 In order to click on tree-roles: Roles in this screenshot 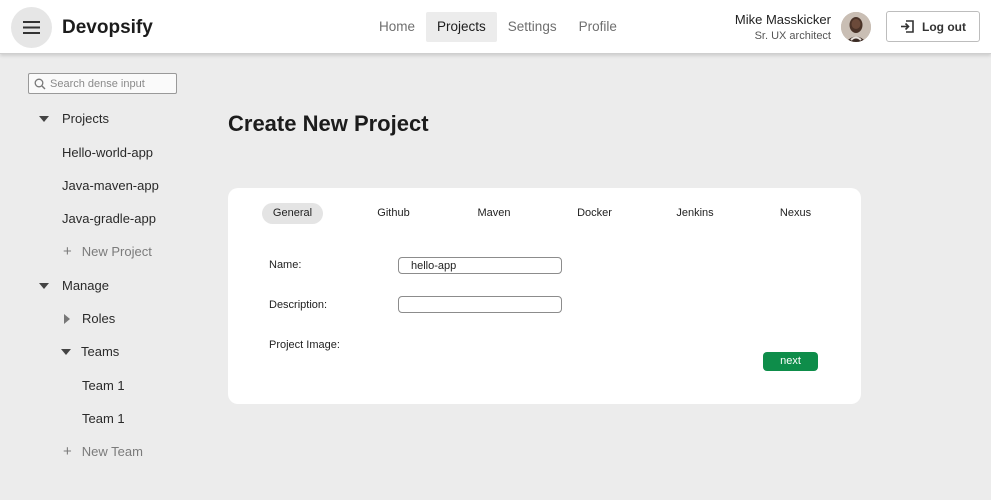, I will do `click(89, 318)`.